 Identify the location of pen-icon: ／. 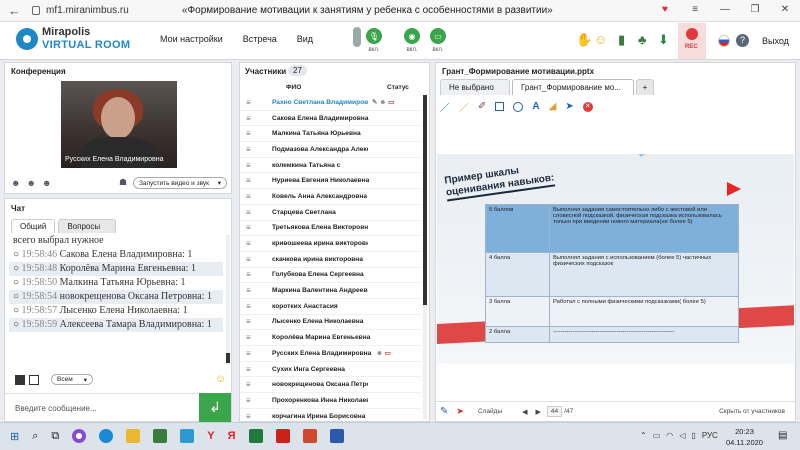
(445, 106).